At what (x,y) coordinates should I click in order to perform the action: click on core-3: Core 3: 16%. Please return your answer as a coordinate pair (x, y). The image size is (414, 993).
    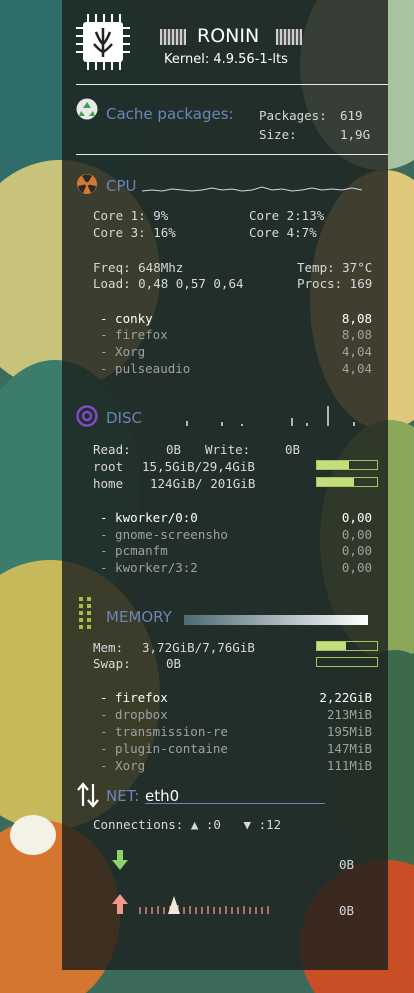
    Looking at the image, I should click on (134, 232).